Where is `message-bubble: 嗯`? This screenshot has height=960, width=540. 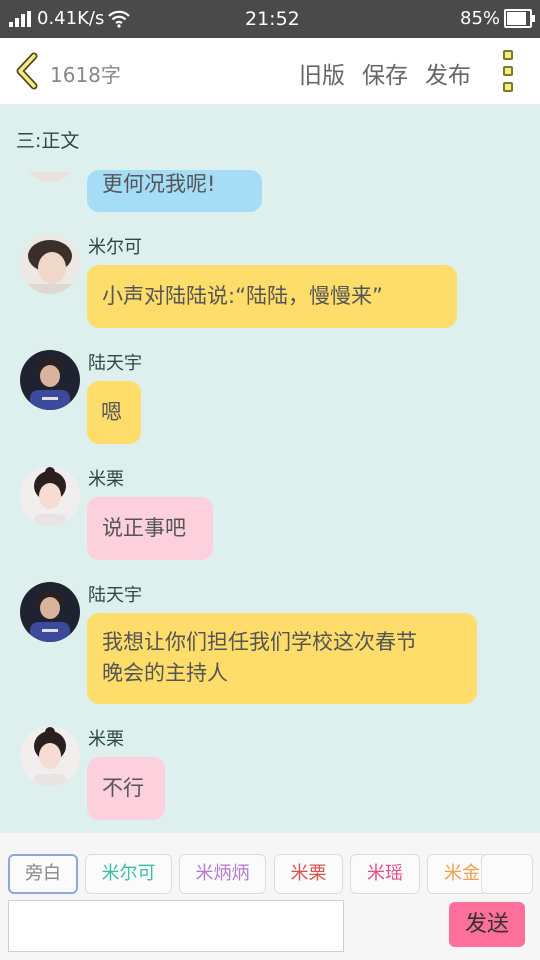
message-bubble: 嗯 is located at coordinates (114, 412).